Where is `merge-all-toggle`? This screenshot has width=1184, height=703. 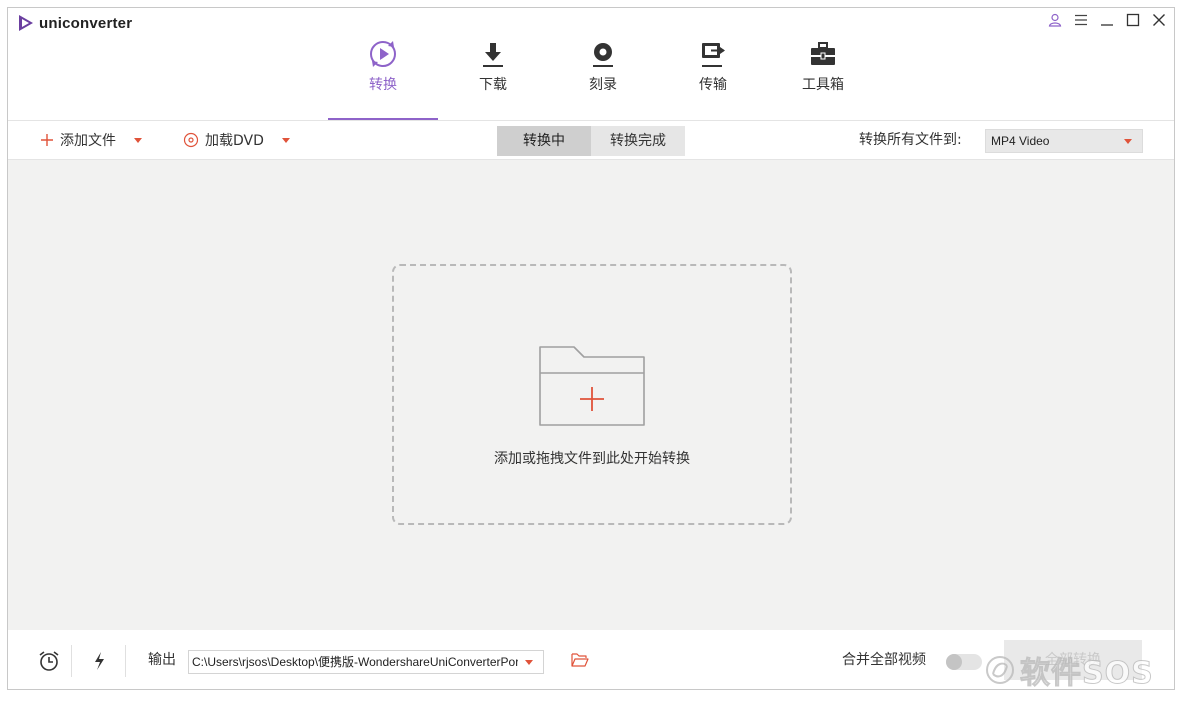
merge-all-toggle is located at coordinates (964, 662).